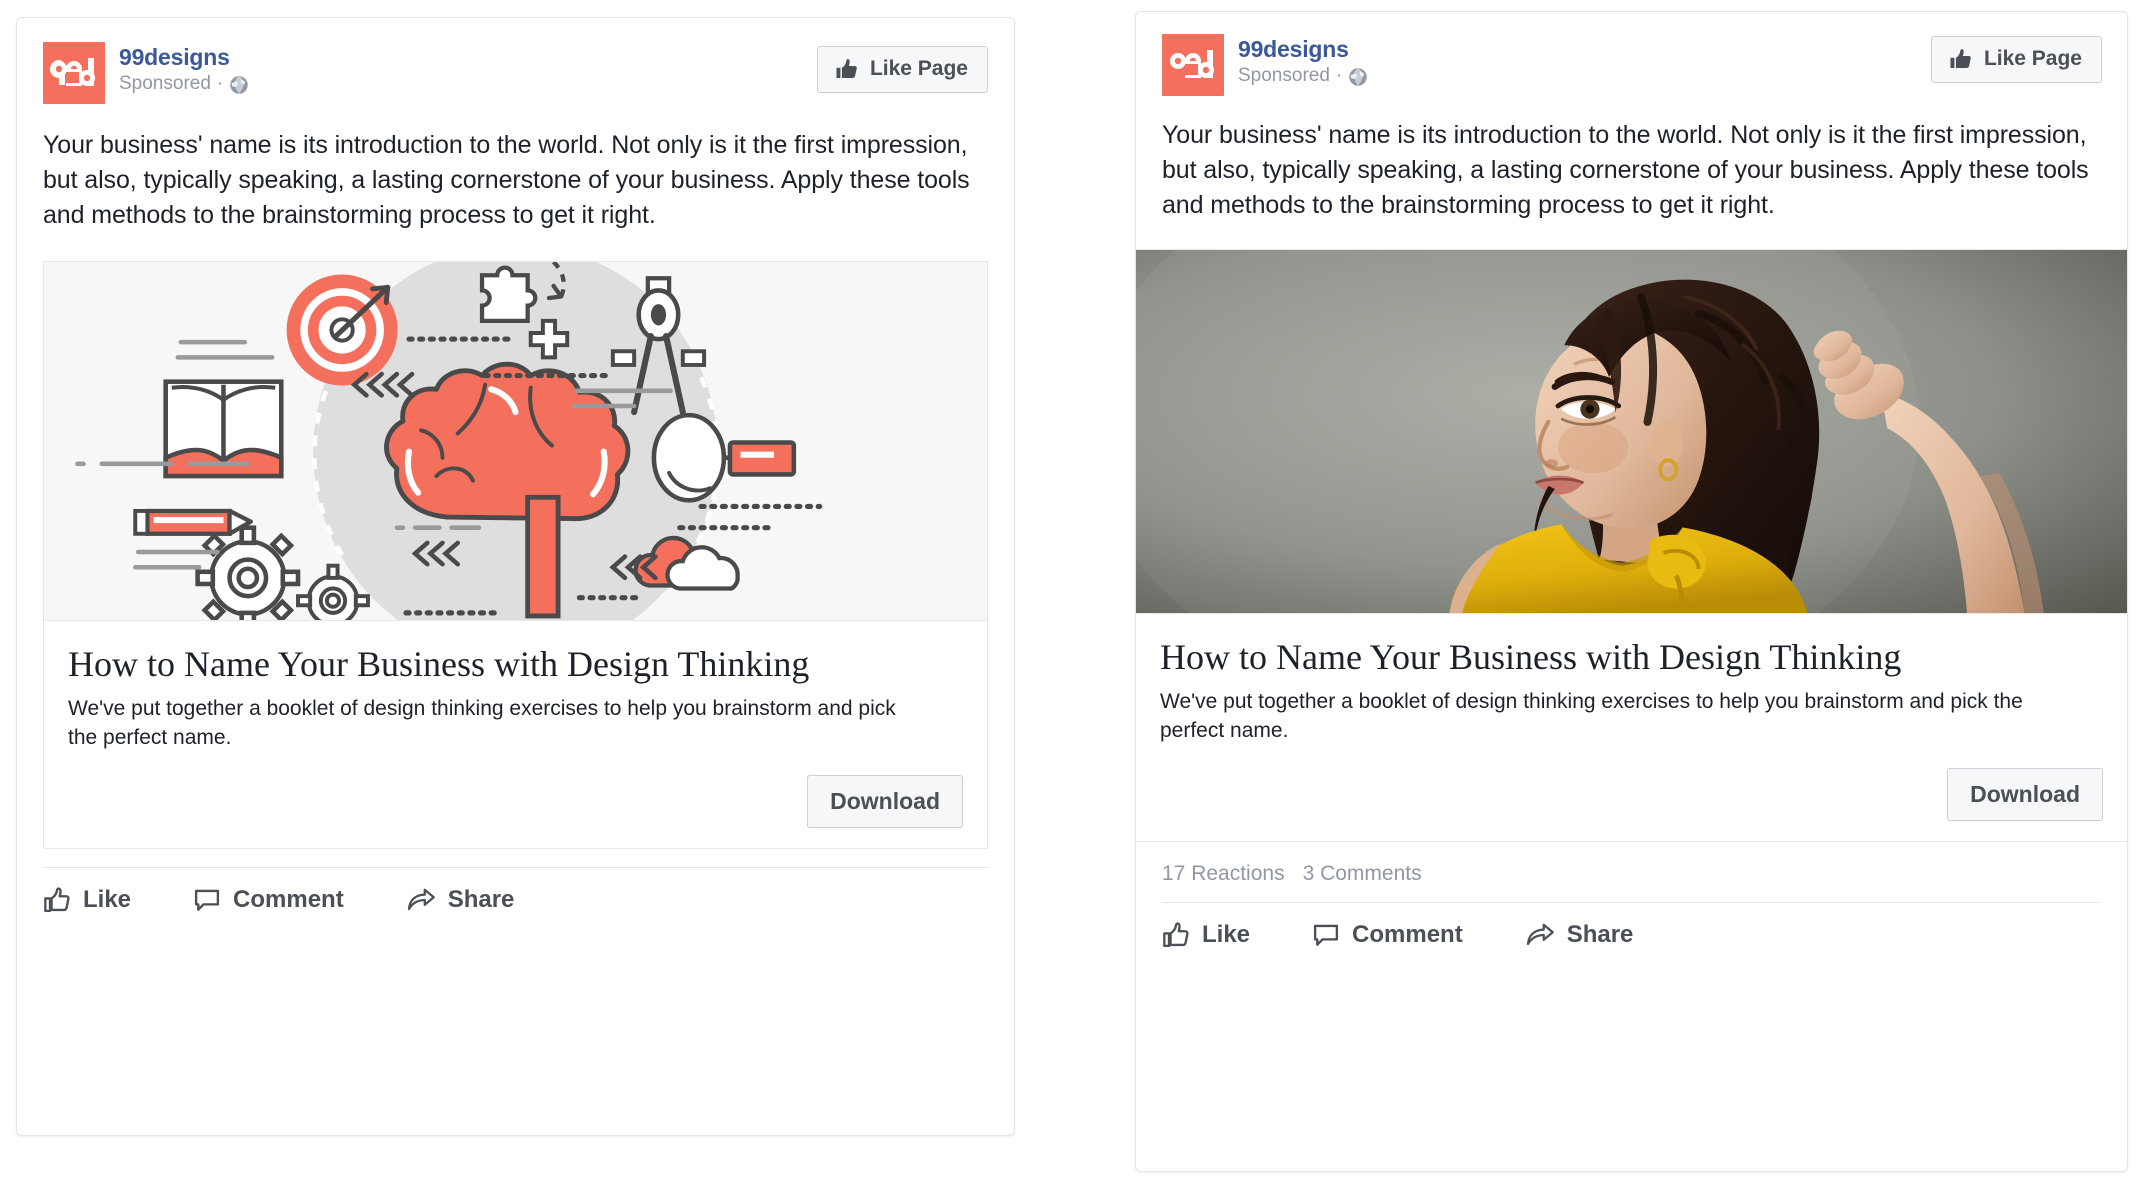  Describe the element at coordinates (1631, 431) in the screenshot. I see `post-media-photo` at that location.